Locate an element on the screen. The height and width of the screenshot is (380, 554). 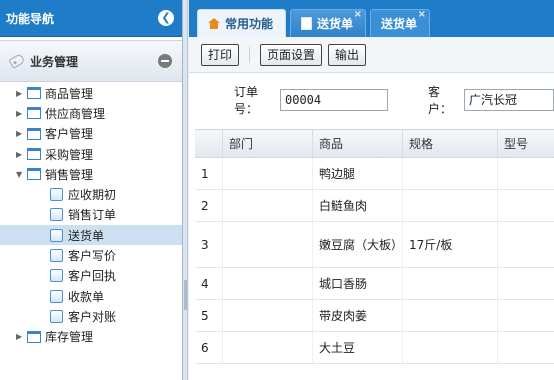
sidebar-item-label: 供应商管理 is located at coordinates (75, 113).